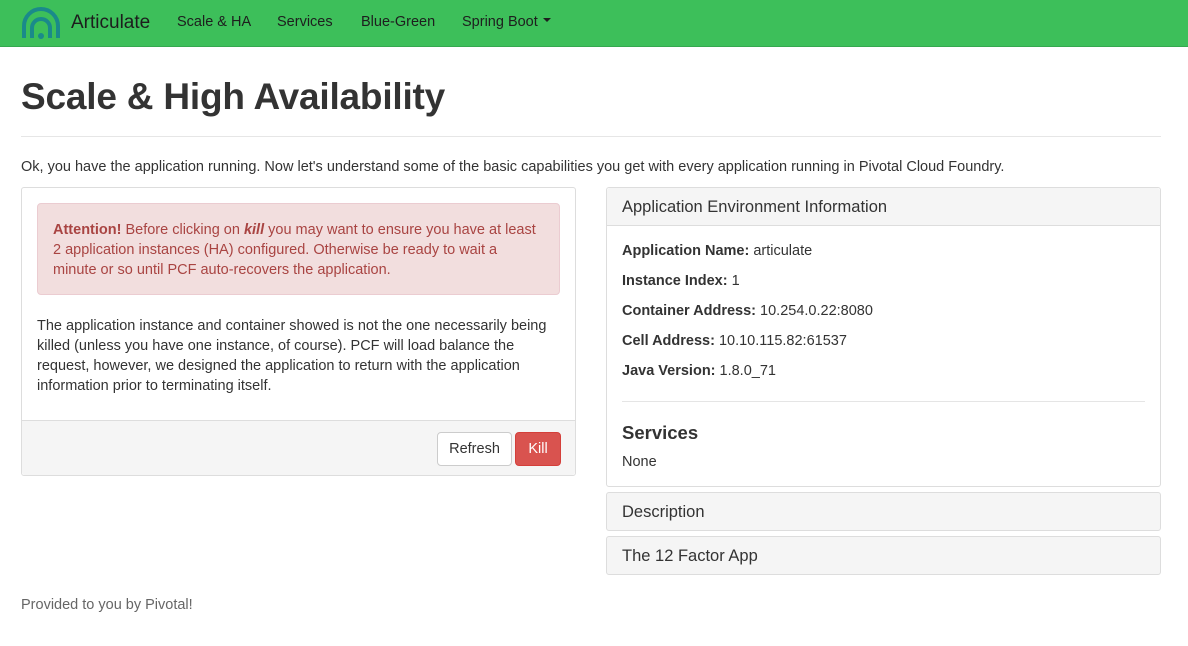 The image size is (1188, 646). Describe the element at coordinates (474, 449) in the screenshot. I see `refresh-button: Refresh` at that location.